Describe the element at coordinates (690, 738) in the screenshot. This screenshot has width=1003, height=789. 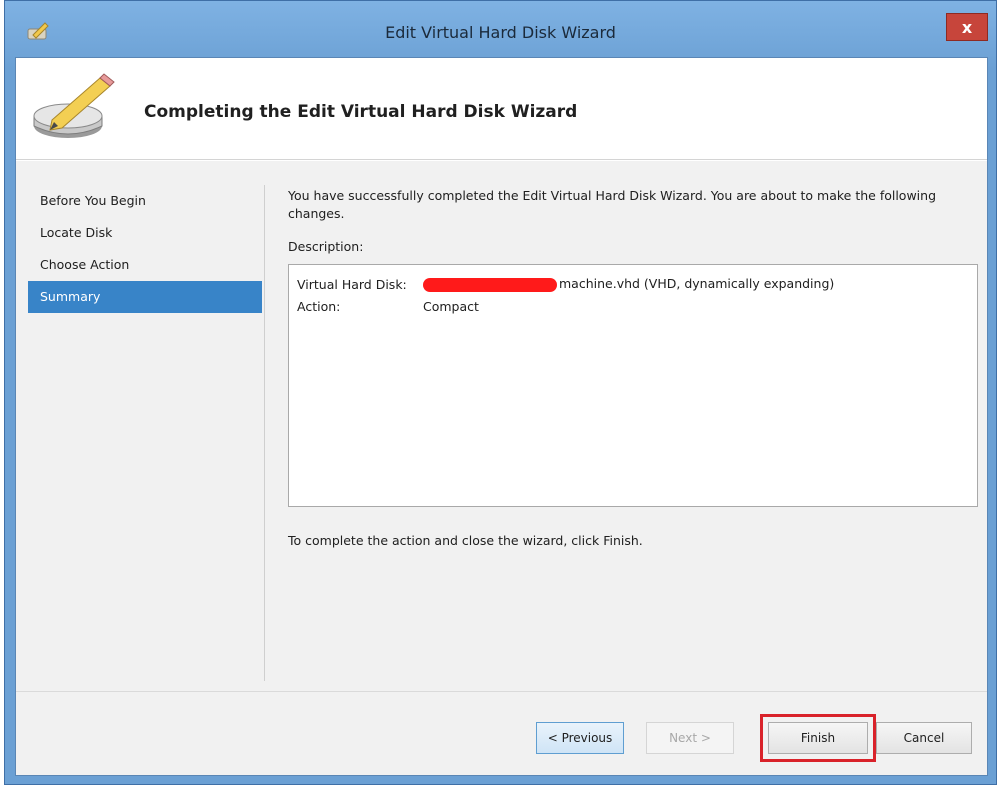
I see `next-button: Next >` at that location.